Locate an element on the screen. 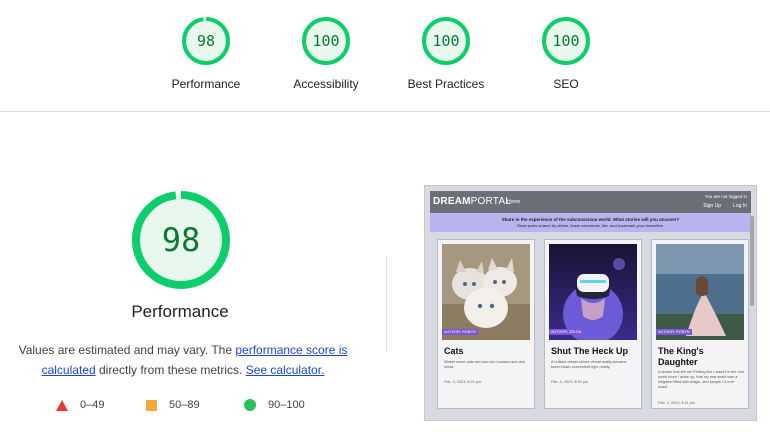 The height and width of the screenshot is (435, 770). preview-user-status: You are not logged in is located at coordinates (725, 196).